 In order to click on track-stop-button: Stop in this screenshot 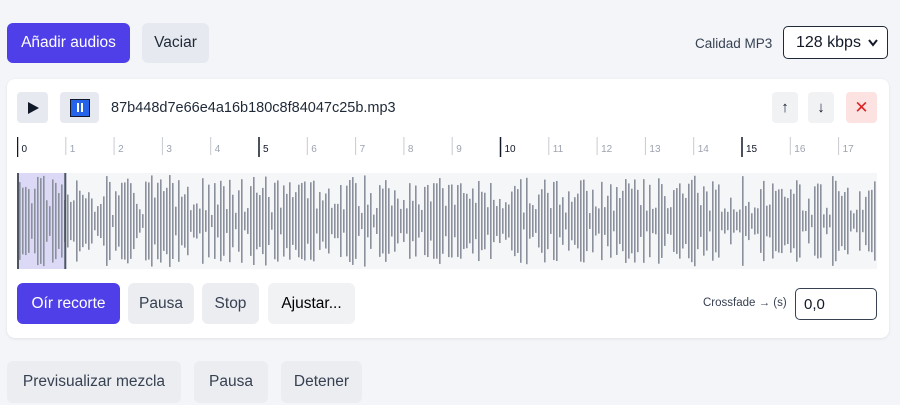, I will do `click(230, 303)`.